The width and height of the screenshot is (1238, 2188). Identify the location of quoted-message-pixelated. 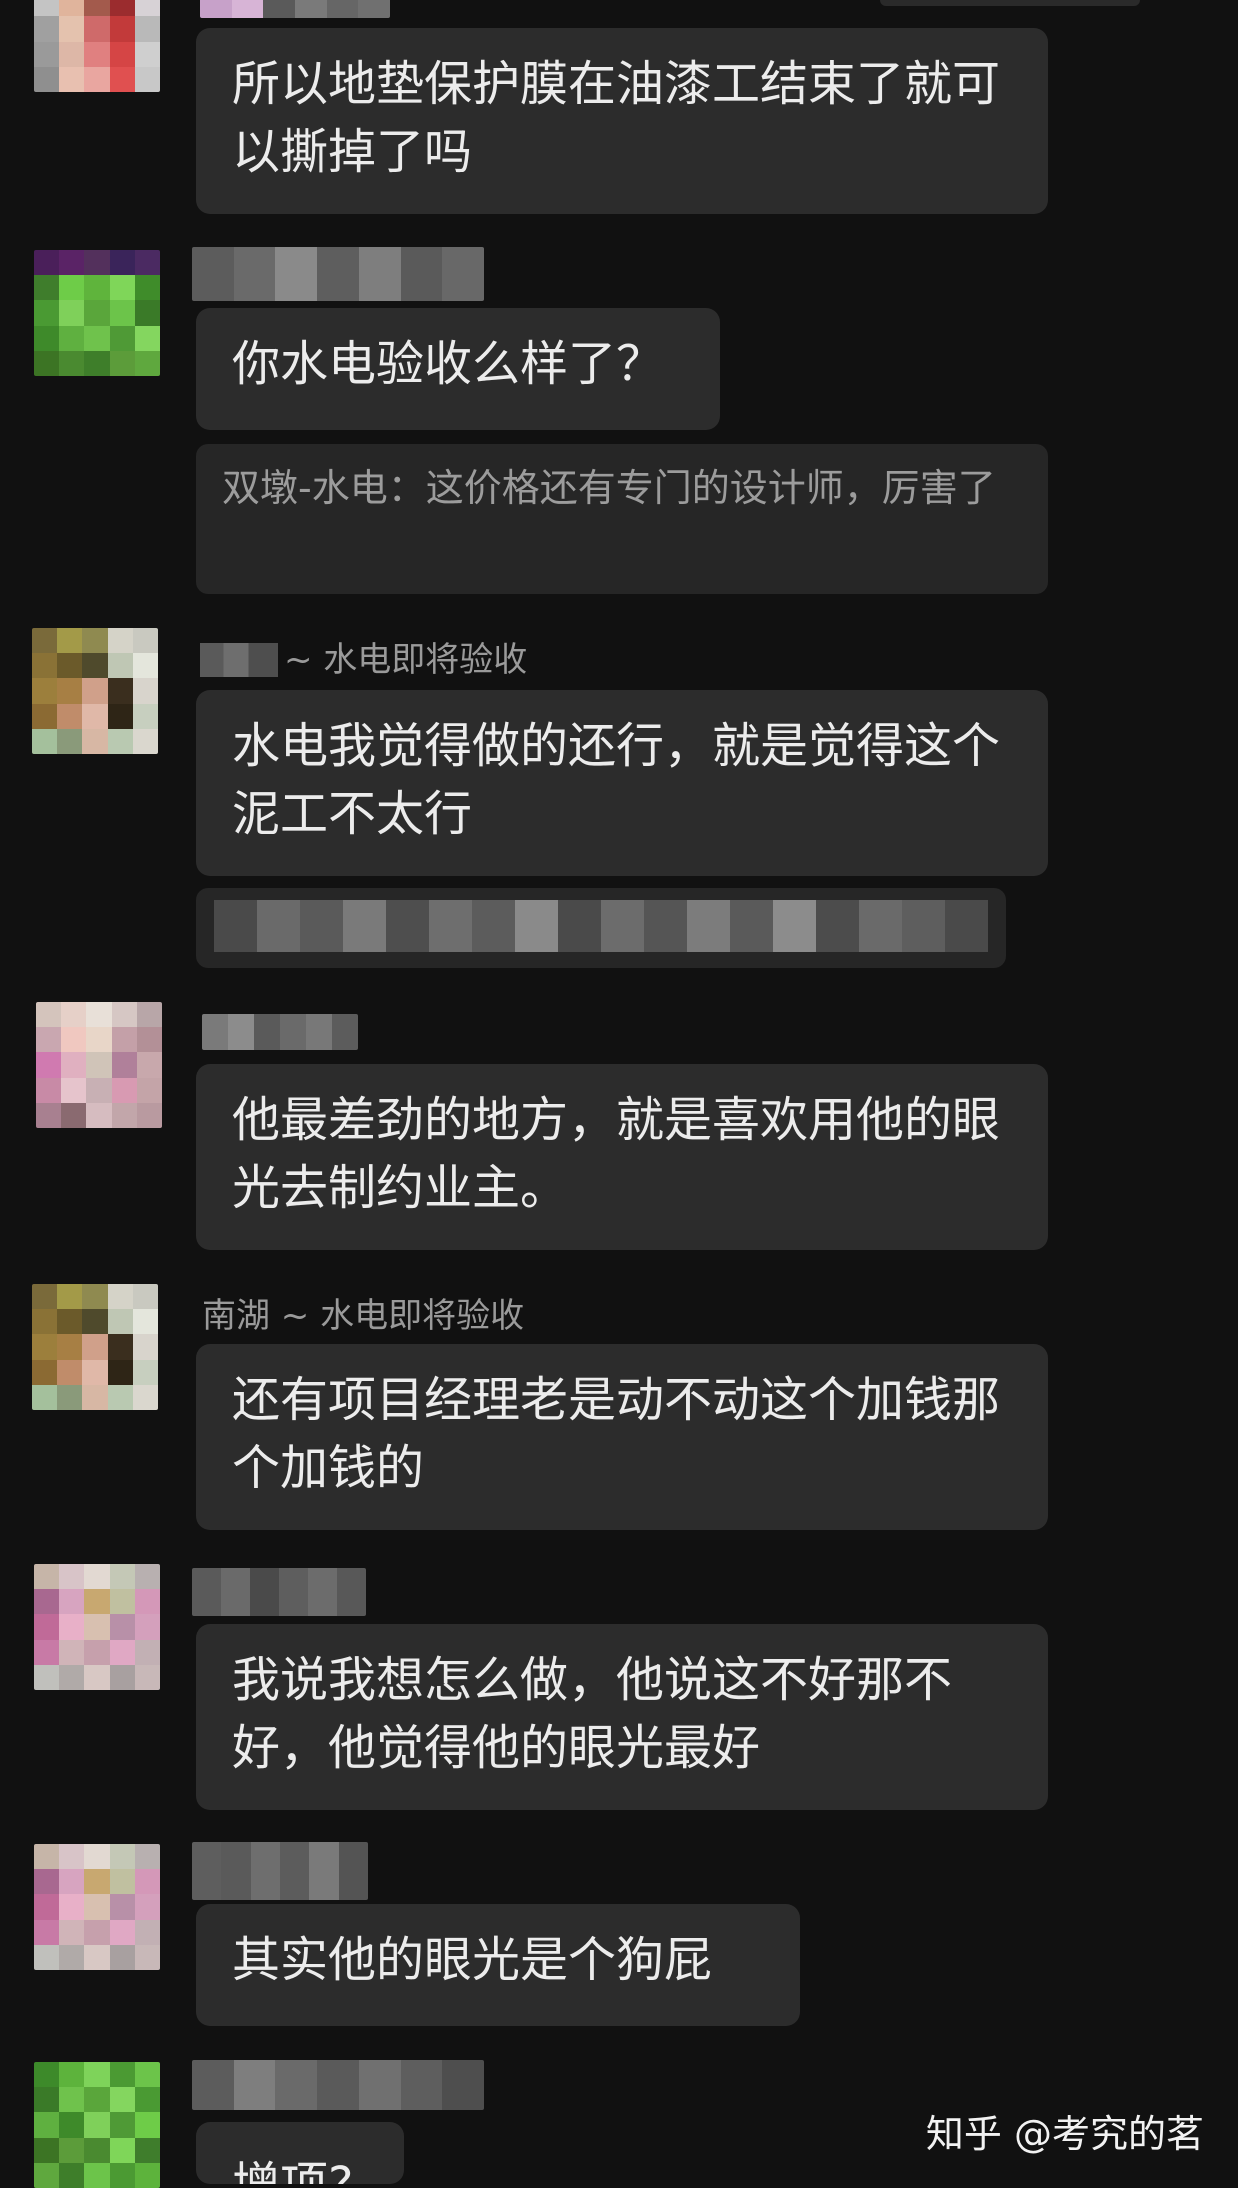
(601, 928).